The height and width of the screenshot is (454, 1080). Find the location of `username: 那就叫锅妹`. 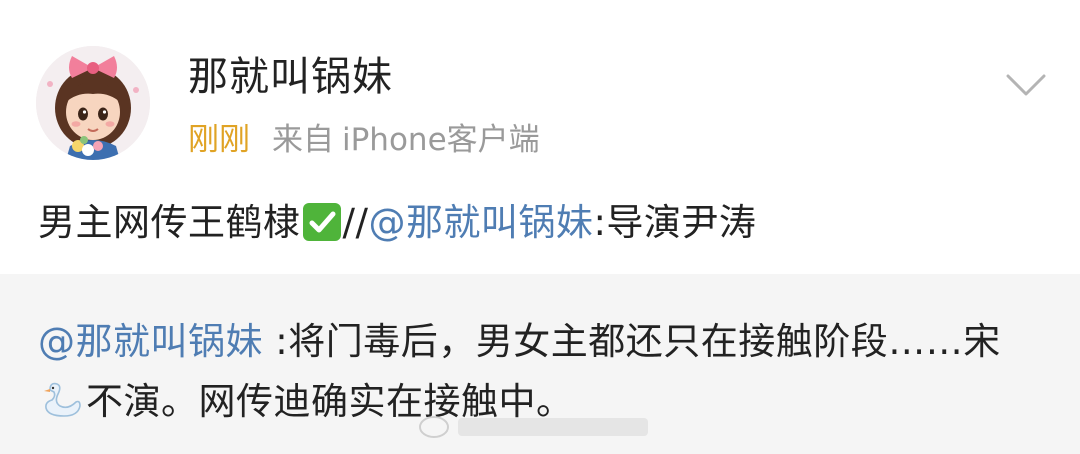

username: 那就叫锅妹 is located at coordinates (290, 77).